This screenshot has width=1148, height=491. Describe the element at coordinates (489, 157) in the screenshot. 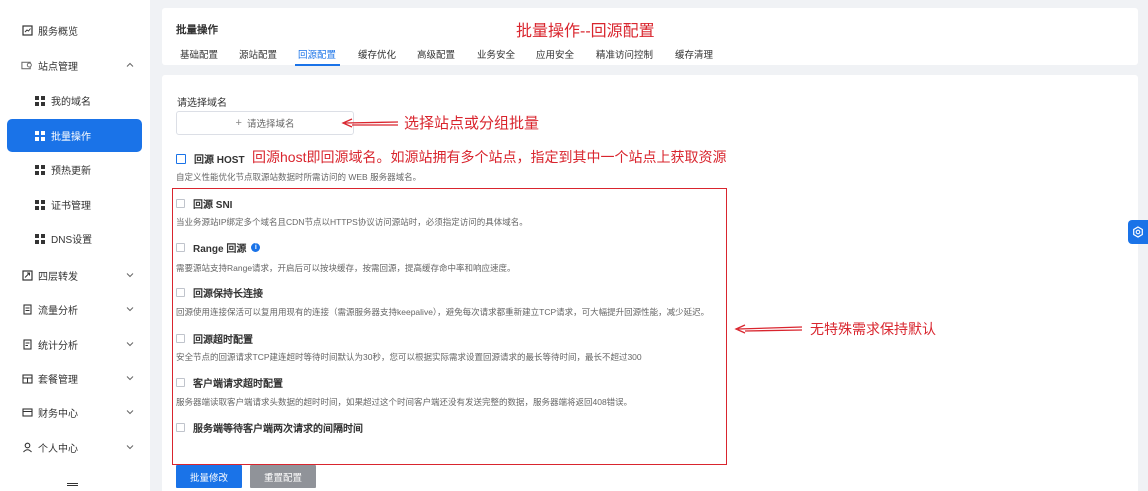

I see `annotation-host: 回源host即回源域名。如源站拥有多个站点，指定到其中一个站点上获取资源` at that location.